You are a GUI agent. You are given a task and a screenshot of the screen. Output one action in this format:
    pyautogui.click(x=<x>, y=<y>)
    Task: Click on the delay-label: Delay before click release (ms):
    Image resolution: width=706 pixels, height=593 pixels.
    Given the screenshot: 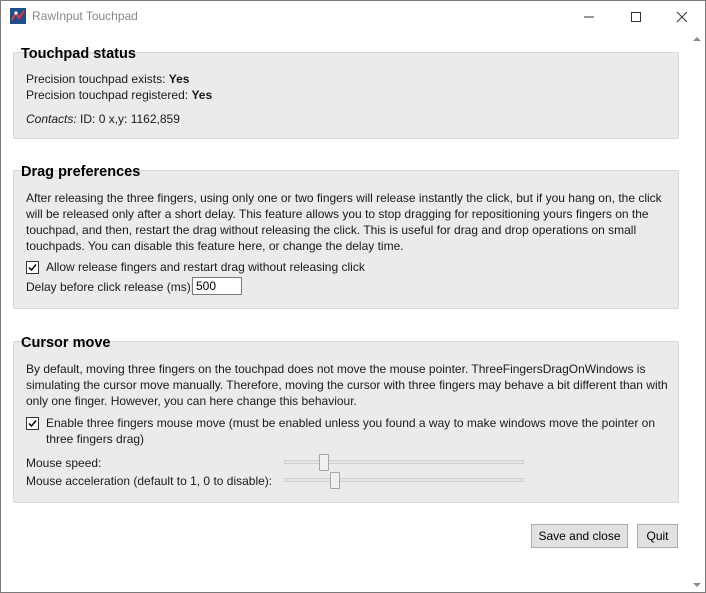 What is the action you would take?
    pyautogui.click(x=110, y=287)
    